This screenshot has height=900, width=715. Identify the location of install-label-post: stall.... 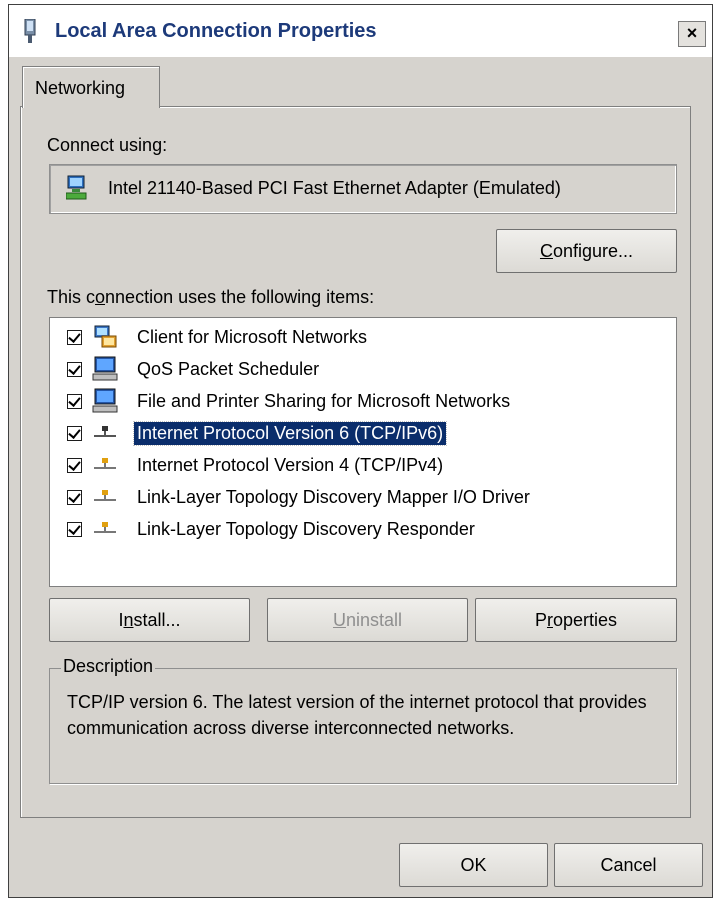
(157, 620).